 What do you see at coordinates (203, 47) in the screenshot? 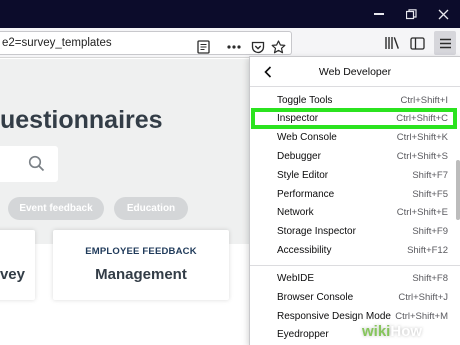
I see `reader-view-icon` at bounding box center [203, 47].